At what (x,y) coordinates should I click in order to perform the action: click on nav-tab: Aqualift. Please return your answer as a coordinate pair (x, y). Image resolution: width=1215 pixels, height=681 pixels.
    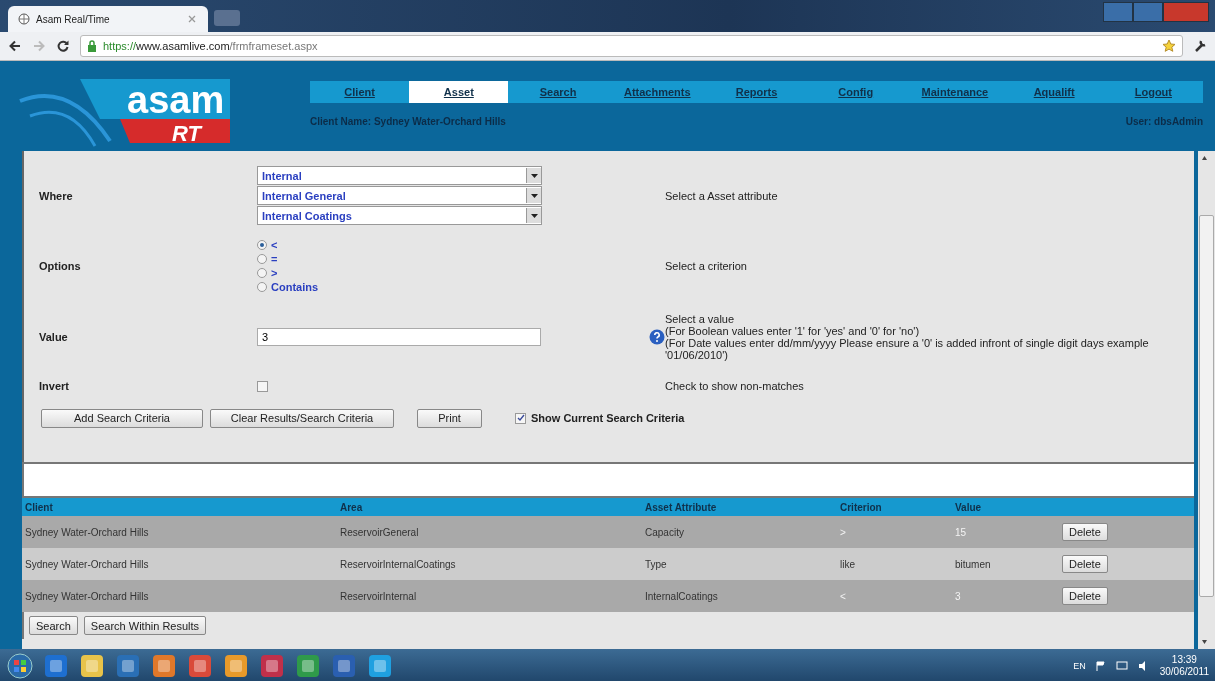
    Looking at the image, I should click on (1054, 92).